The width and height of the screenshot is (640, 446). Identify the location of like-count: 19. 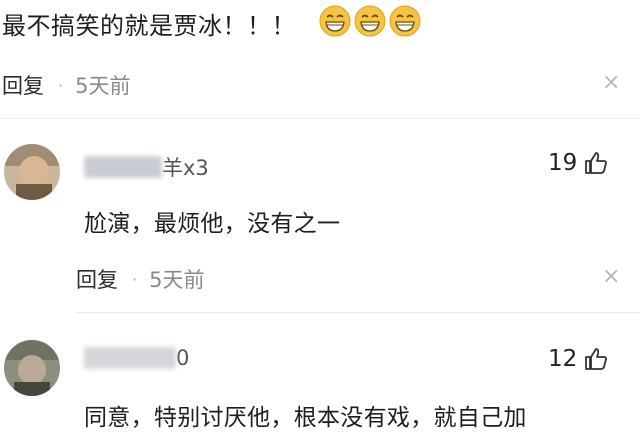
(563, 163).